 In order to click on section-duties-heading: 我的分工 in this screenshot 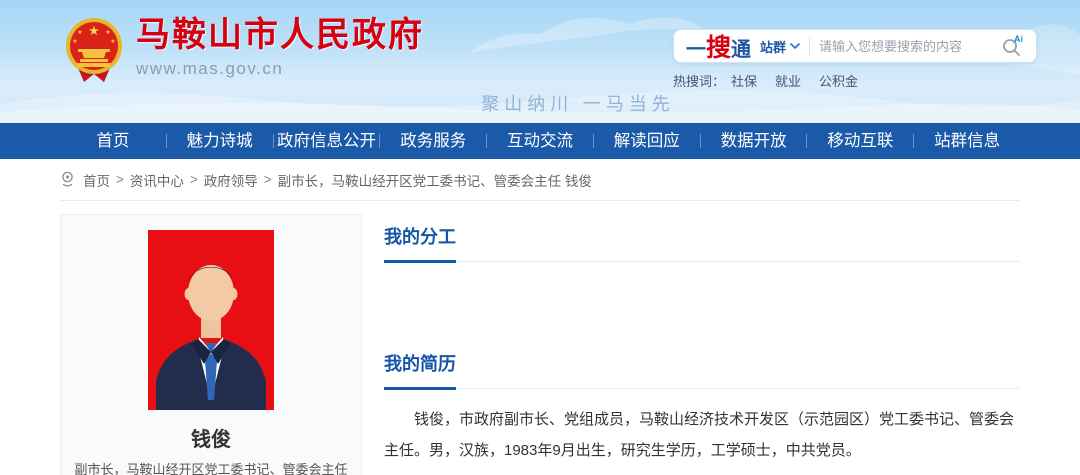, I will do `click(420, 237)`.